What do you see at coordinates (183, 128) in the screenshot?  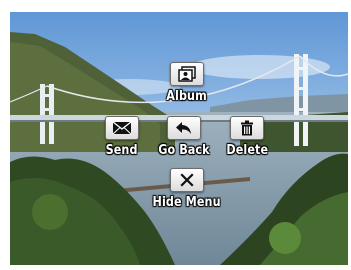 I see `back-arrow-icon` at bounding box center [183, 128].